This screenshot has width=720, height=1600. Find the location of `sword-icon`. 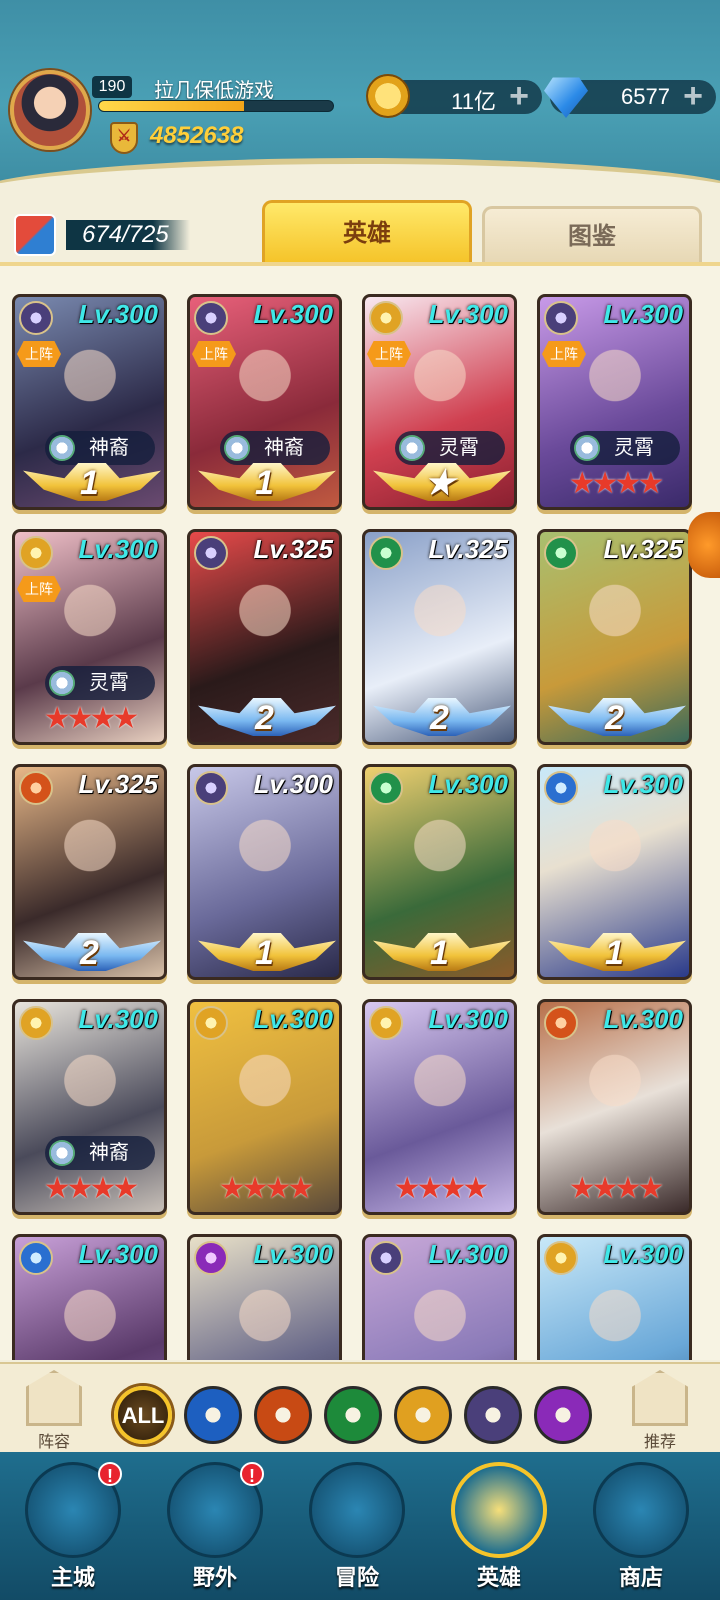

sword-icon is located at coordinates (357, 1510).